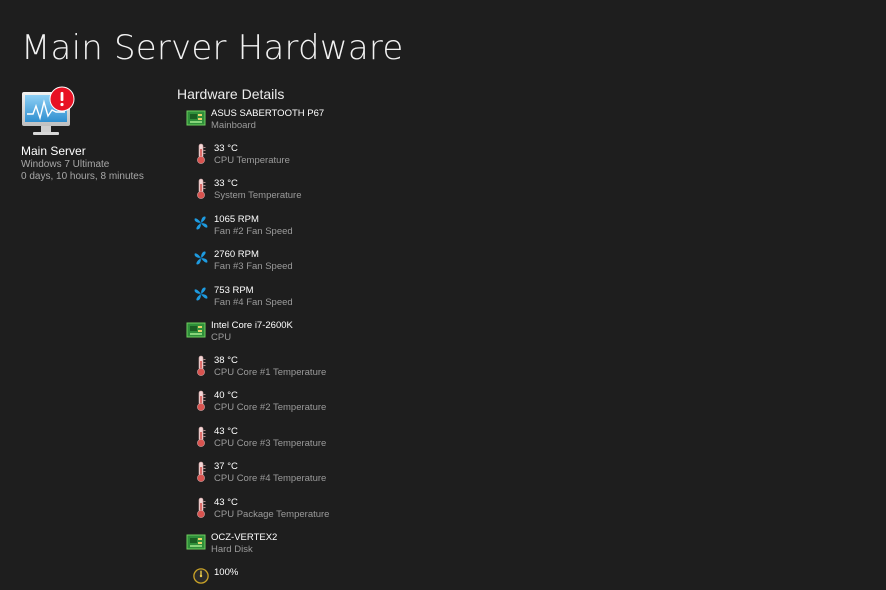 The width and height of the screenshot is (886, 590). I want to click on sensor-value: 100%, so click(226, 572).